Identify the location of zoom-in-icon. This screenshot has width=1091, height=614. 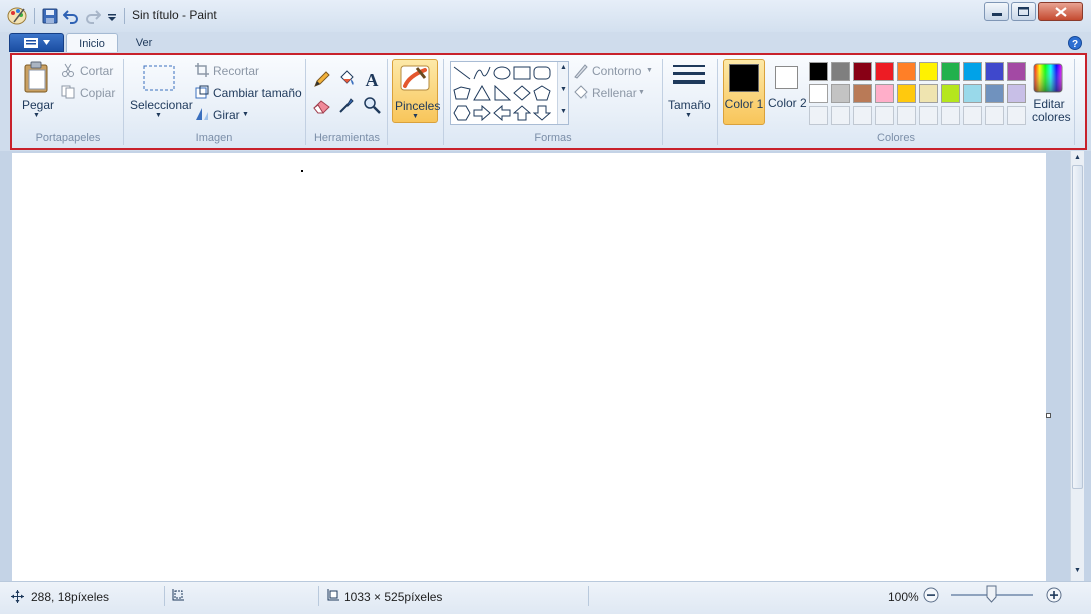
(1054, 595).